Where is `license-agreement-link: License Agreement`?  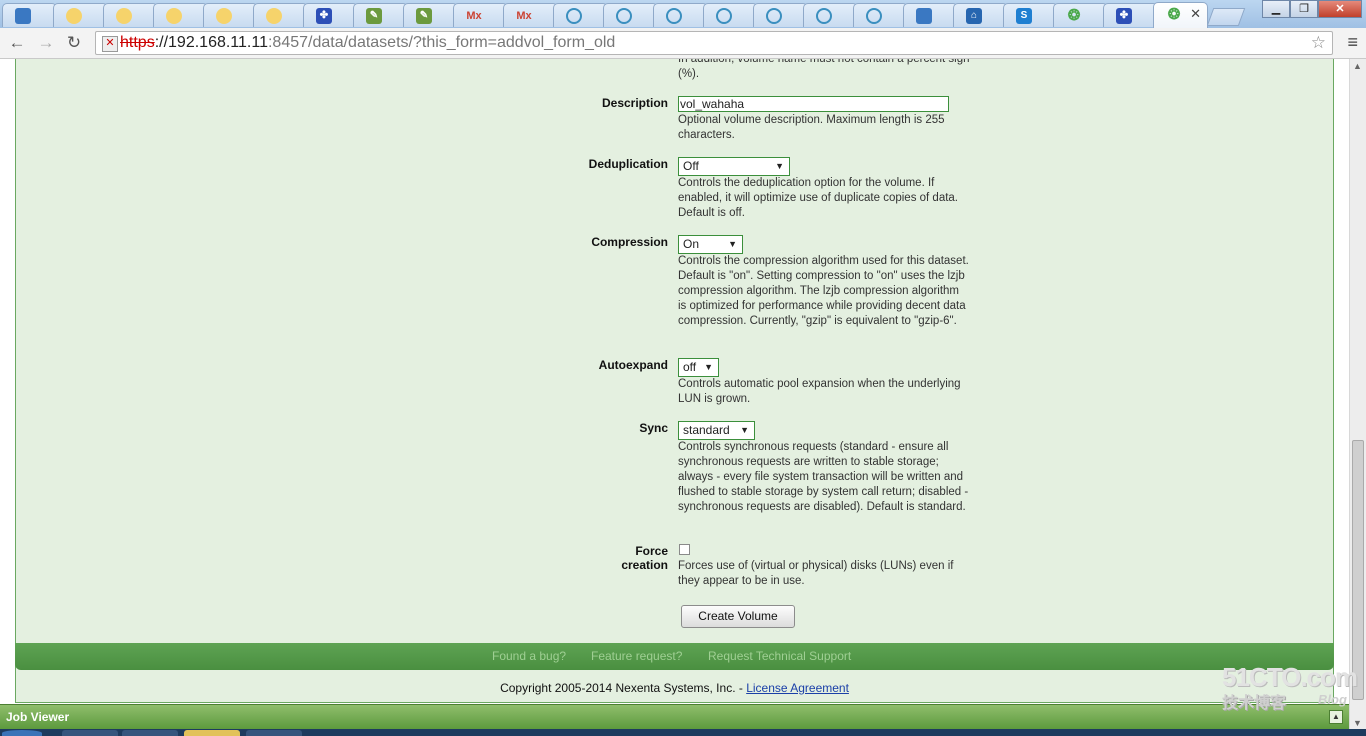 license-agreement-link: License Agreement is located at coordinates (797, 688).